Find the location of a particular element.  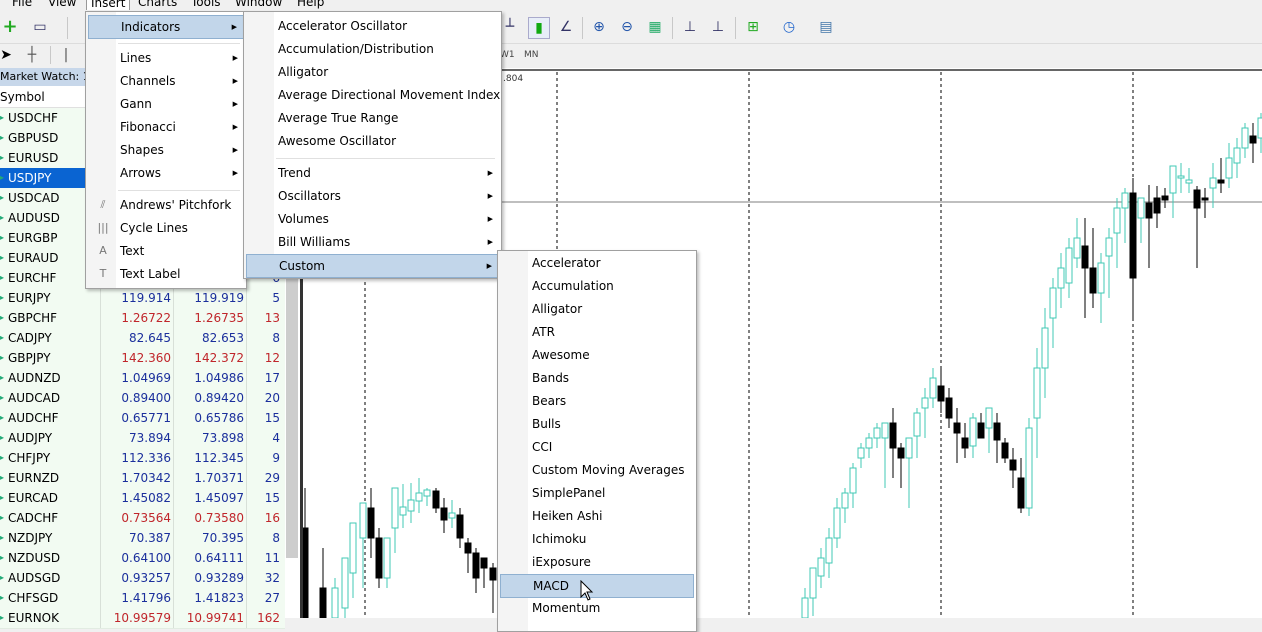

market-watch-row: ▸ AUDJPY 73.894 73.898 4 is located at coordinates (142, 438).